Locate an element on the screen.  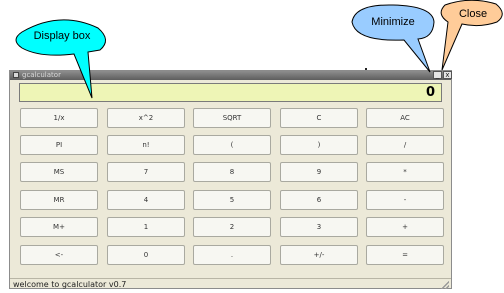
key-button: + is located at coordinates (405, 227).